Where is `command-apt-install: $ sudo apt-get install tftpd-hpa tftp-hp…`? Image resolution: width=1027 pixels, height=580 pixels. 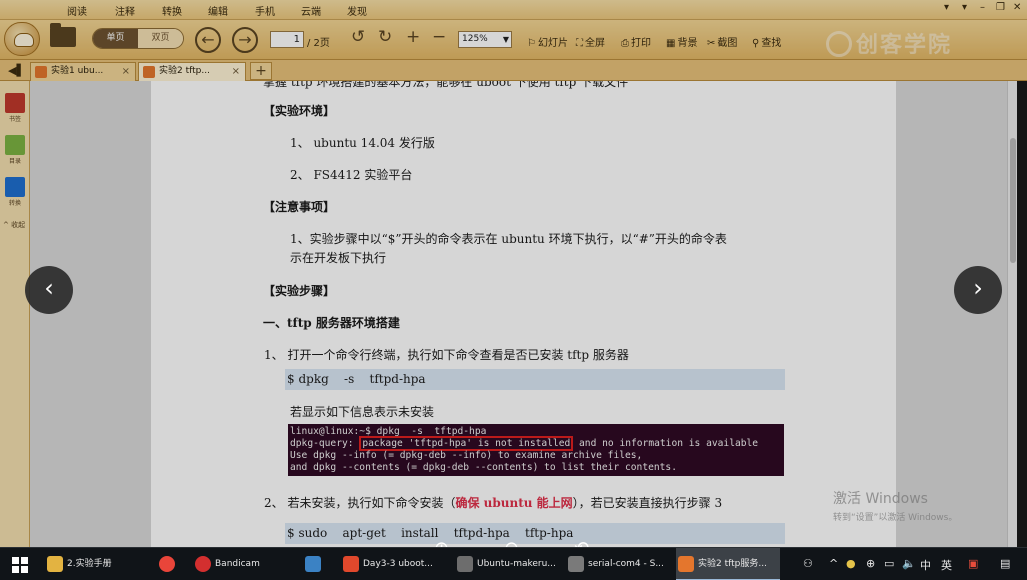 command-apt-install: $ sudo apt-get install tftpd-hpa tftp-hp… is located at coordinates (535, 533).